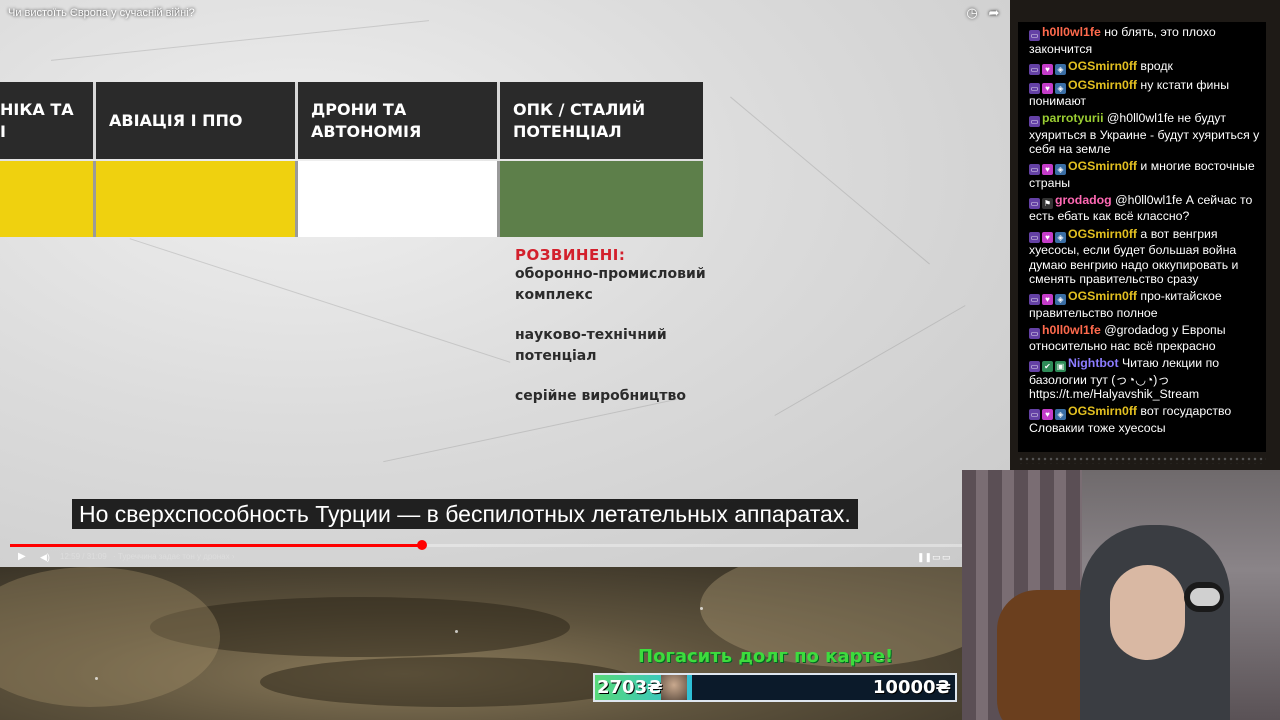 This screenshot has width=1280, height=720. I want to click on bot-badge-icon: ▣, so click(1060, 367).